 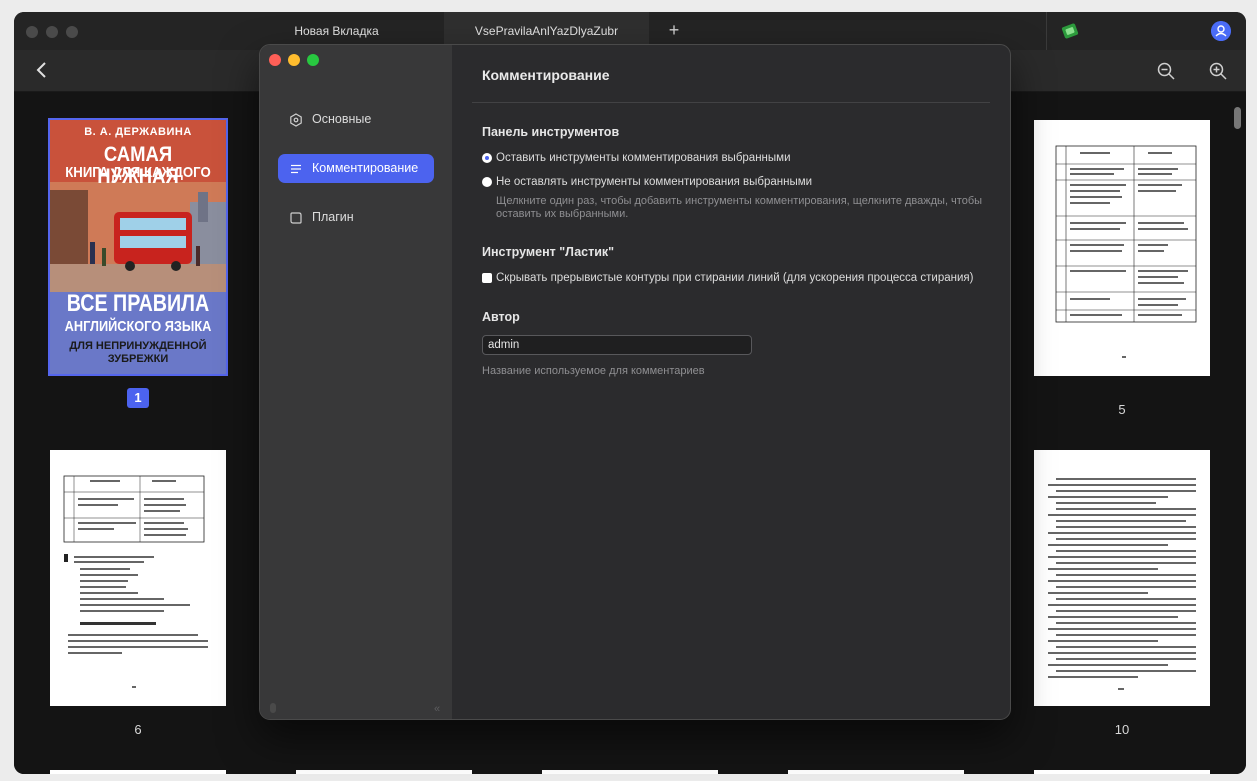 What do you see at coordinates (1122, 729) in the screenshot?
I see `page-number: 10` at bounding box center [1122, 729].